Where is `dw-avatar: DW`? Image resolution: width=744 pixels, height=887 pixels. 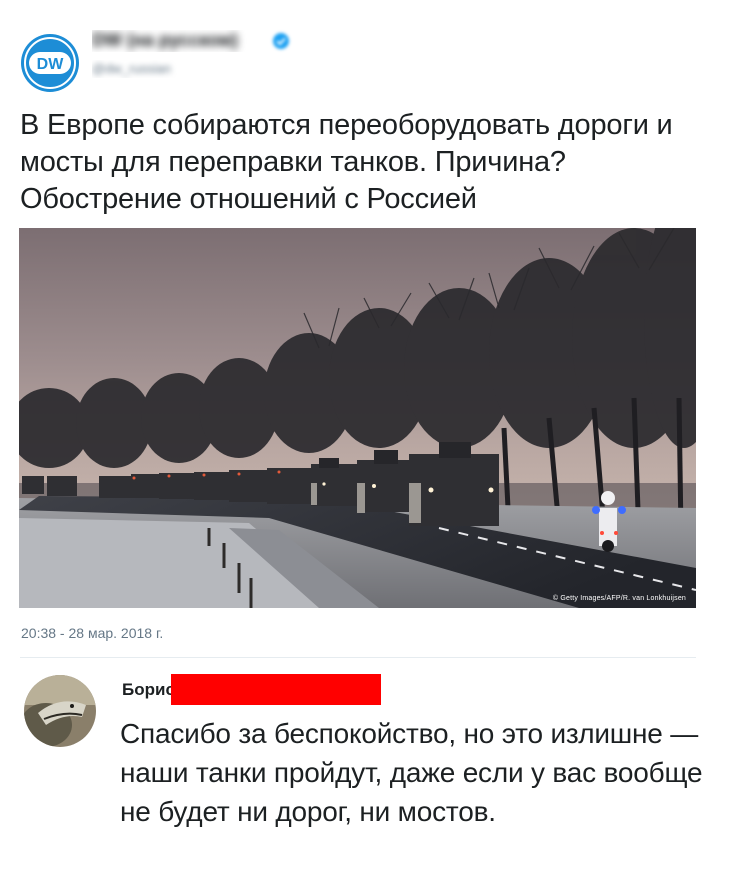
dw-avatar: DW is located at coordinates (50, 63).